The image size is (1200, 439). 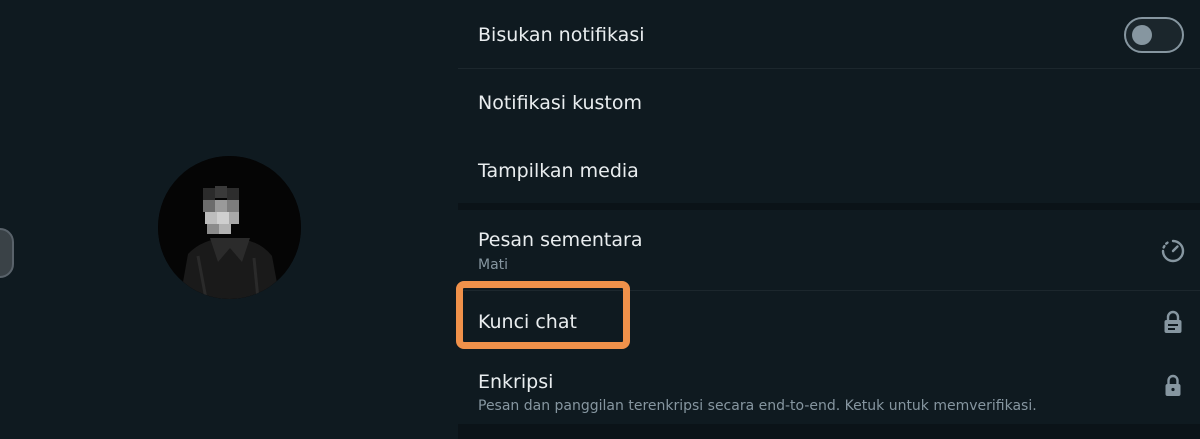 What do you see at coordinates (829, 250) in the screenshot?
I see `disappearing-messages-row: Pesan sementara Mati` at bounding box center [829, 250].